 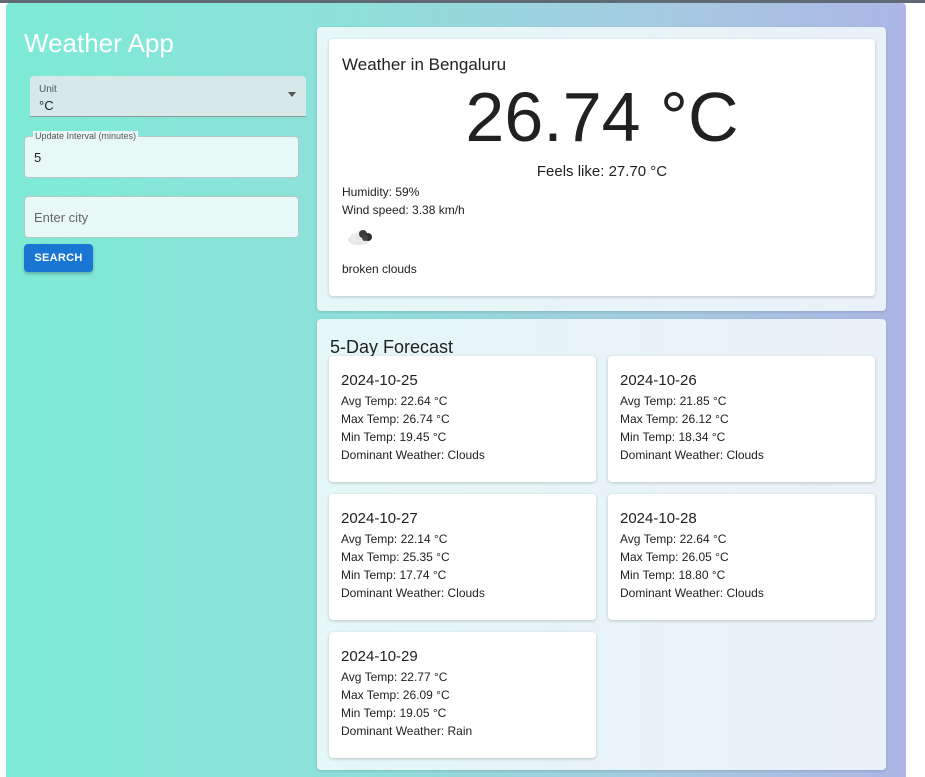 I want to click on forecast-date: 2024-10-29, so click(x=379, y=656).